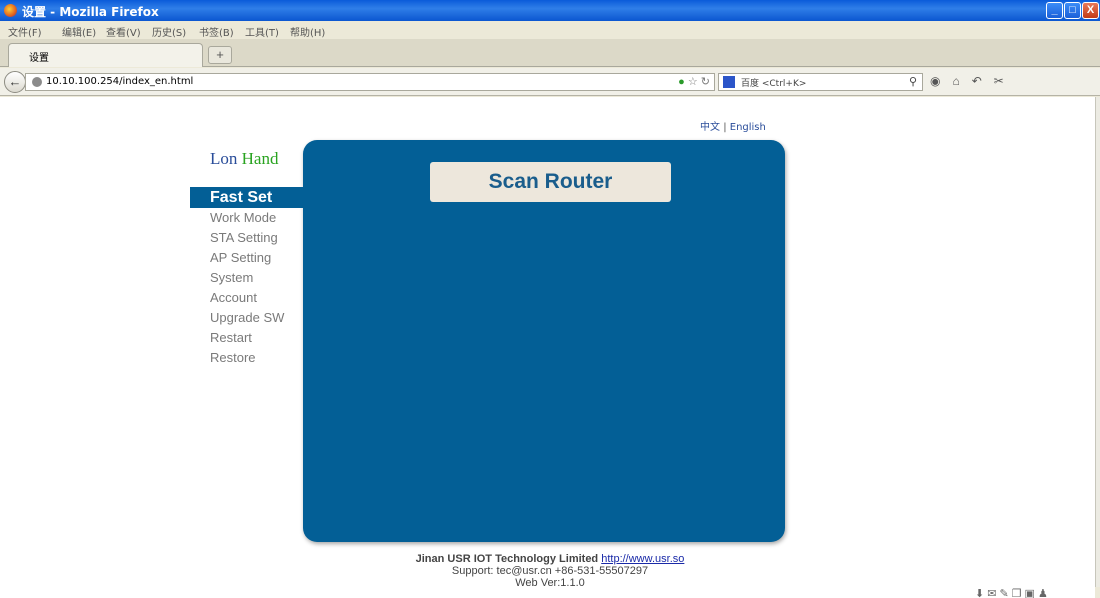 The image size is (1100, 598). Describe the element at coordinates (1005, 593) in the screenshot. I see `edit-icon: ✎` at that location.